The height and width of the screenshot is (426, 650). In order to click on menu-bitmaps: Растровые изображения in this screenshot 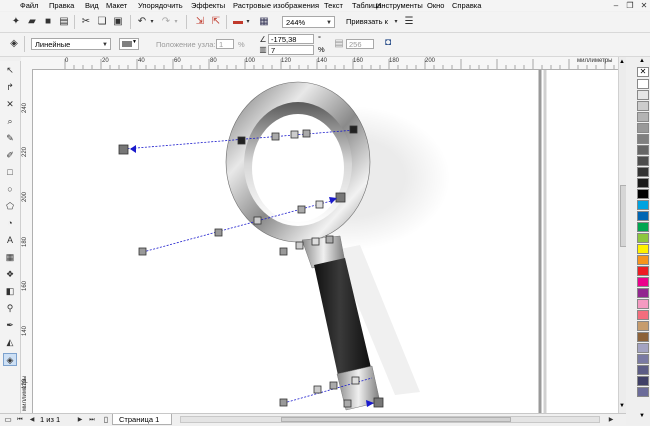, I will do `click(276, 5)`.